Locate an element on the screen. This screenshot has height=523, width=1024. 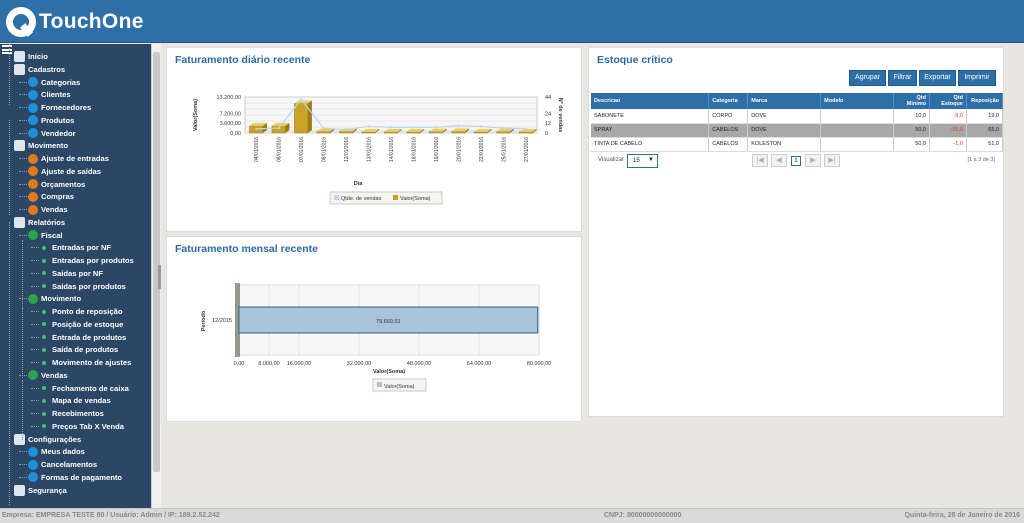
sidebar-item: Vendedor is located at coordinates (52, 133).